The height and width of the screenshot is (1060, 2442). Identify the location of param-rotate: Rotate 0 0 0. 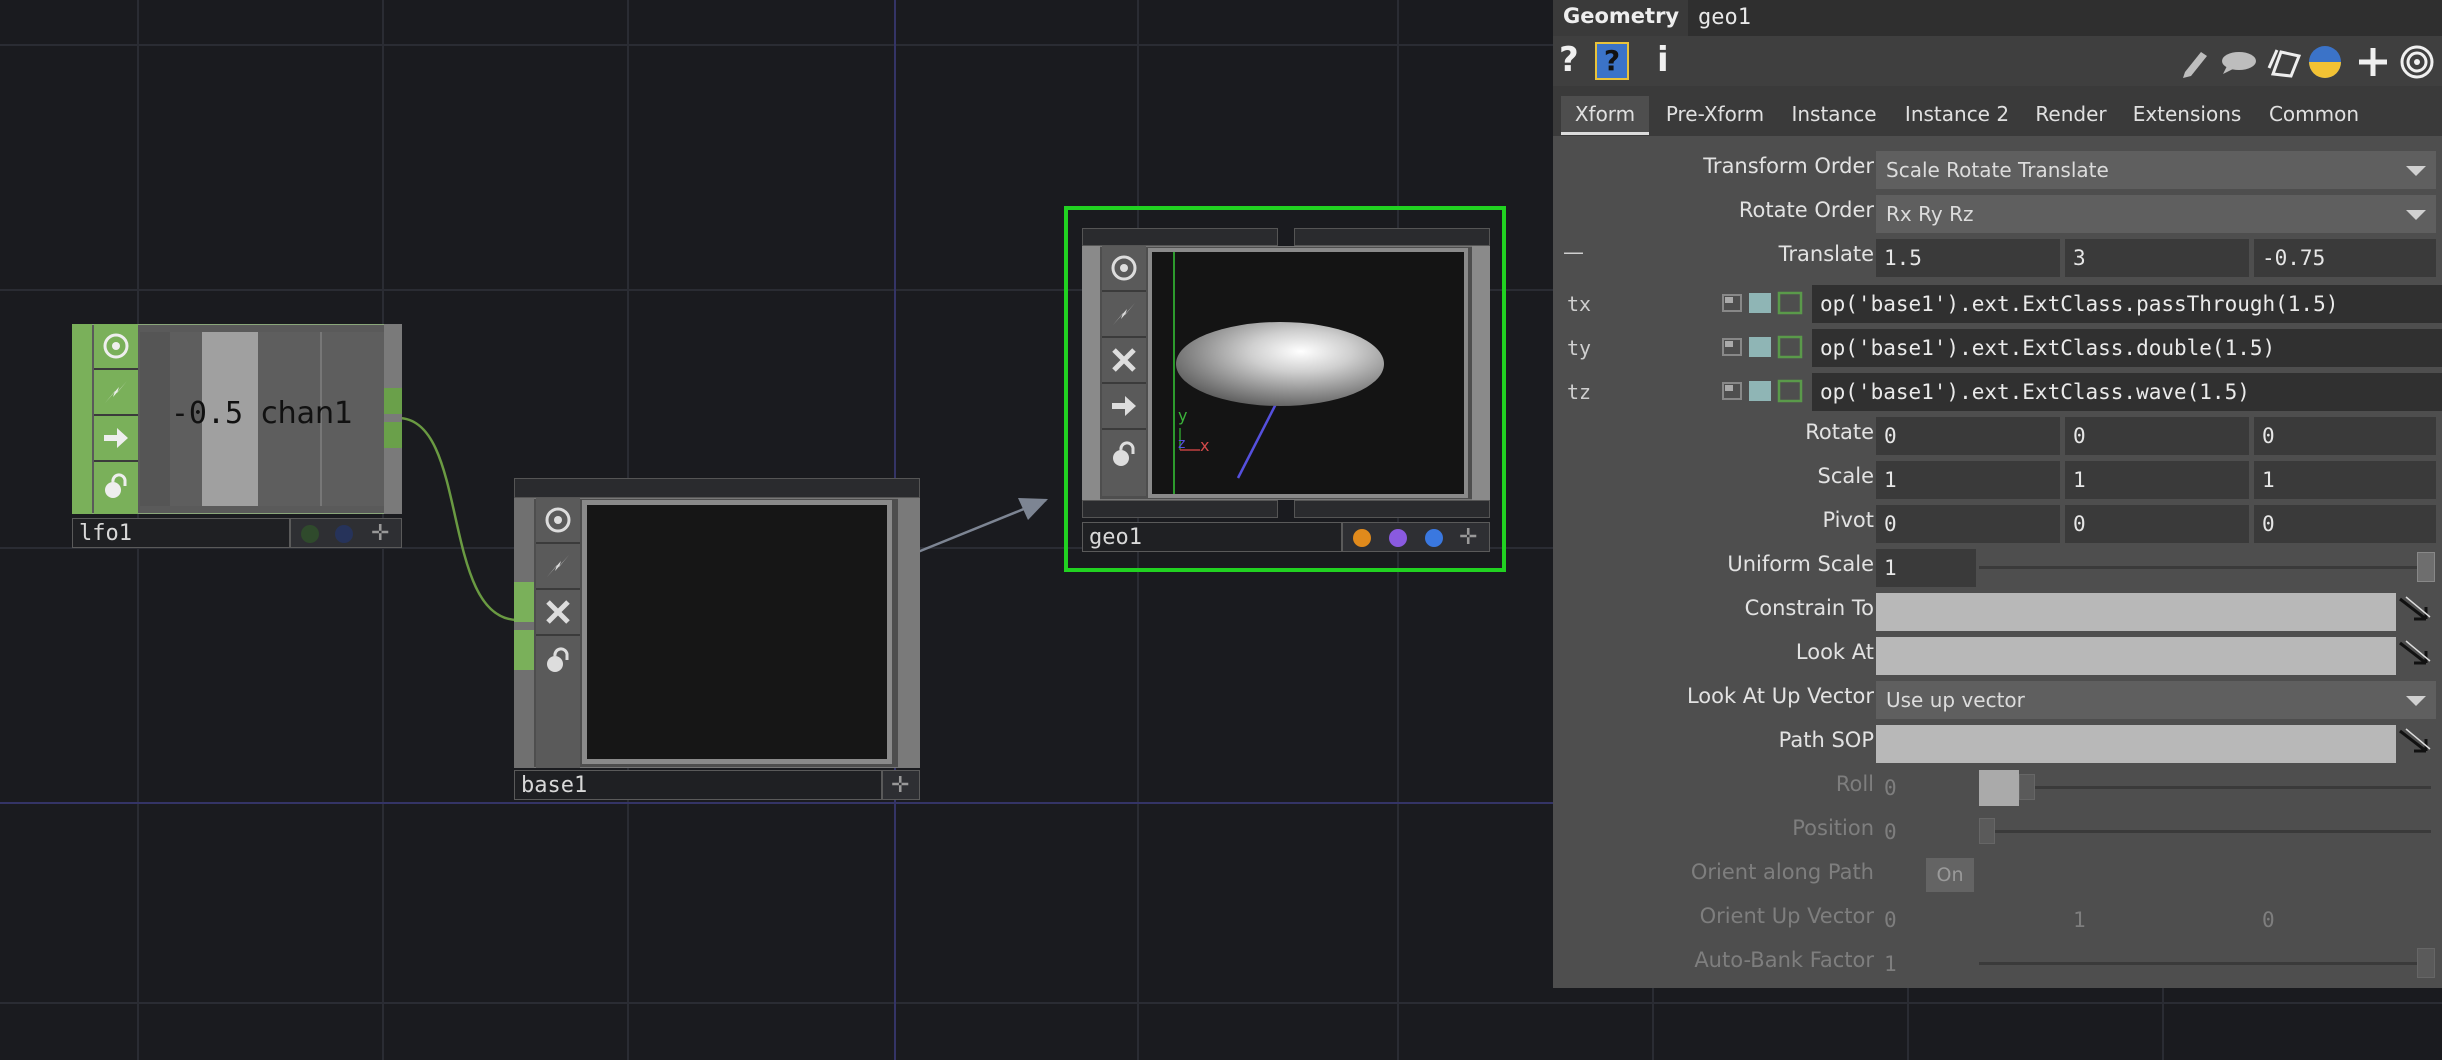
(1997, 434).